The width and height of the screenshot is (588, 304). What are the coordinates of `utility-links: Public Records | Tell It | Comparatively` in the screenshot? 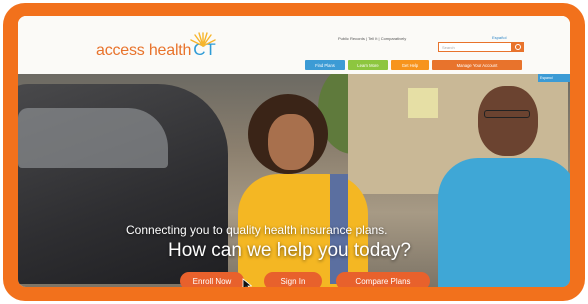 It's located at (372, 38).